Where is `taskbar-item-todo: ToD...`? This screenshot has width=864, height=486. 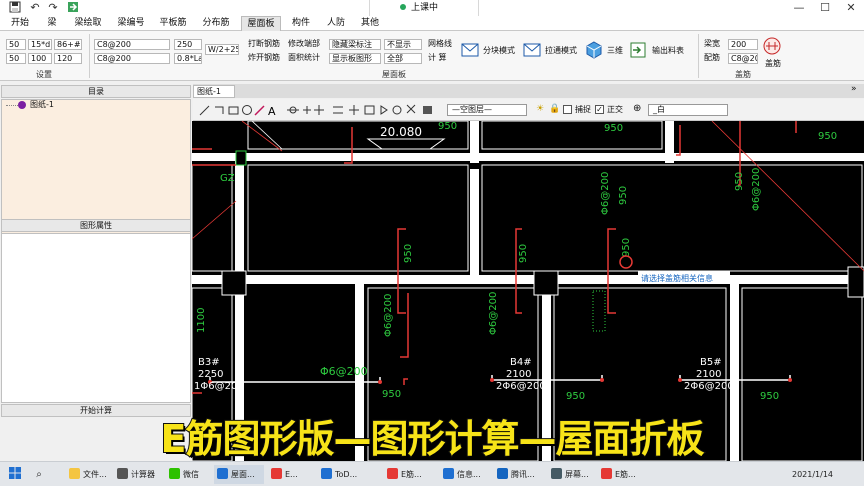
taskbar-item-todo: ToD... is located at coordinates (339, 474).